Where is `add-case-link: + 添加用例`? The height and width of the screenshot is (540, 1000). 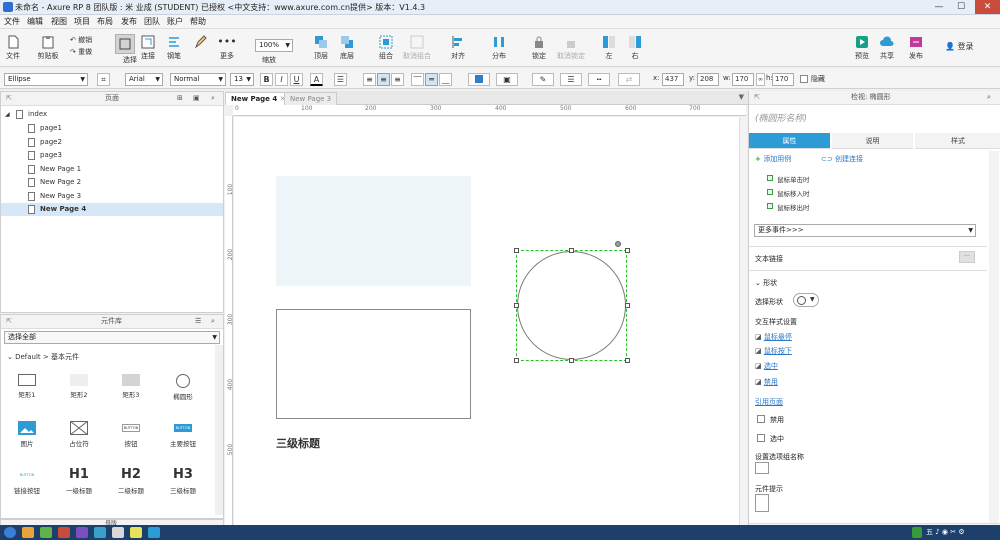
add-case-link: + 添加用例 is located at coordinates (773, 159).